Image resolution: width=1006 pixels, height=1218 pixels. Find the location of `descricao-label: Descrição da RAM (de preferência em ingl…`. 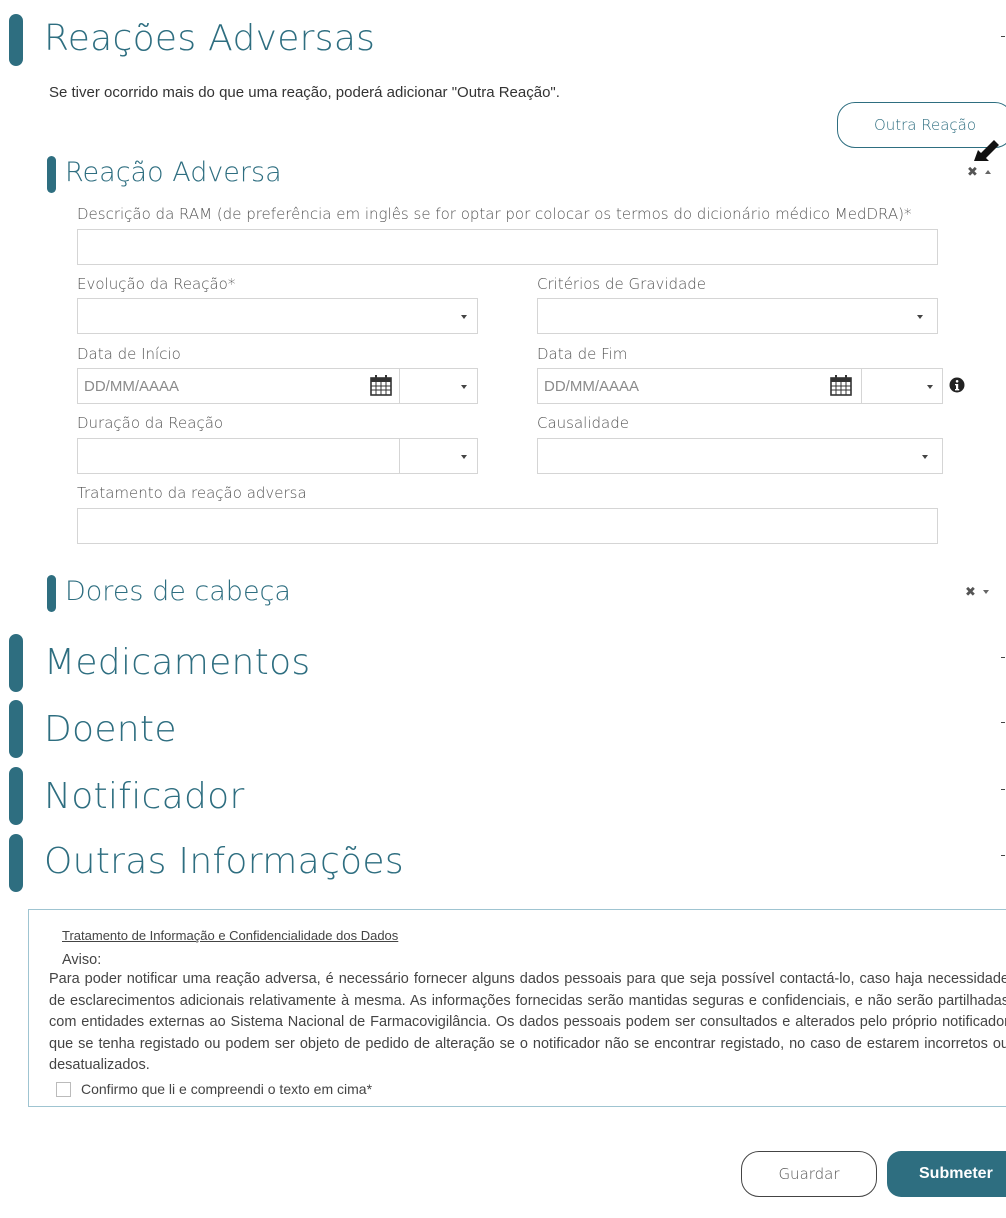

descricao-label: Descrição da RAM (de preferência em ingl… is located at coordinates (494, 214).